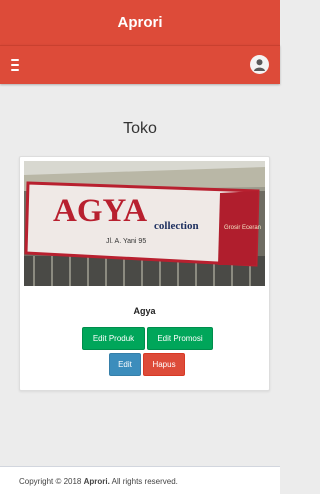  What do you see at coordinates (18, 65) in the screenshot?
I see `hamburger-icon` at bounding box center [18, 65].